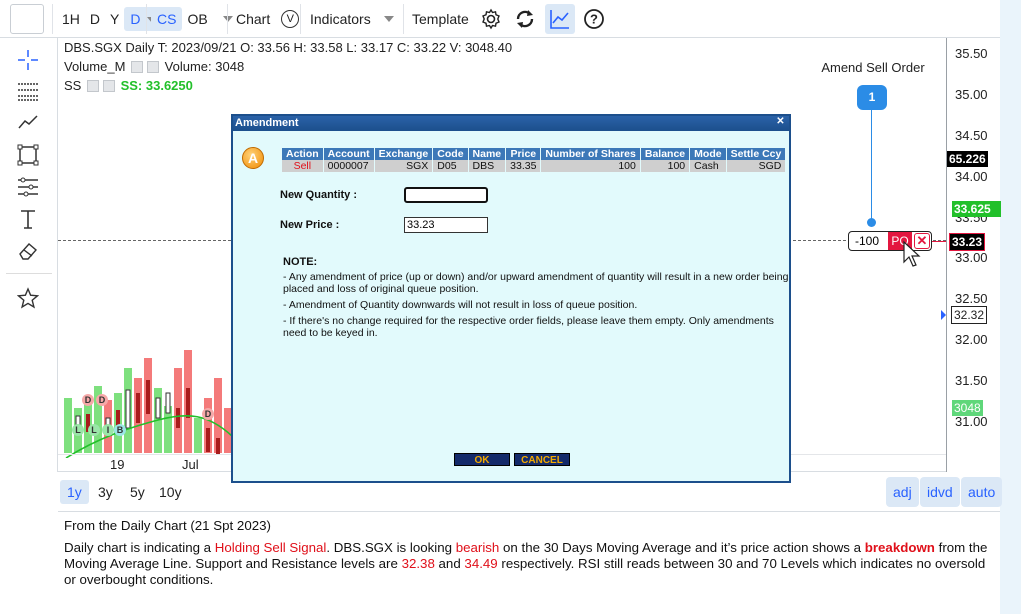 The height and width of the screenshot is (614, 1021). Describe the element at coordinates (120, 430) in the screenshot. I see `svg-text: B` at that location.